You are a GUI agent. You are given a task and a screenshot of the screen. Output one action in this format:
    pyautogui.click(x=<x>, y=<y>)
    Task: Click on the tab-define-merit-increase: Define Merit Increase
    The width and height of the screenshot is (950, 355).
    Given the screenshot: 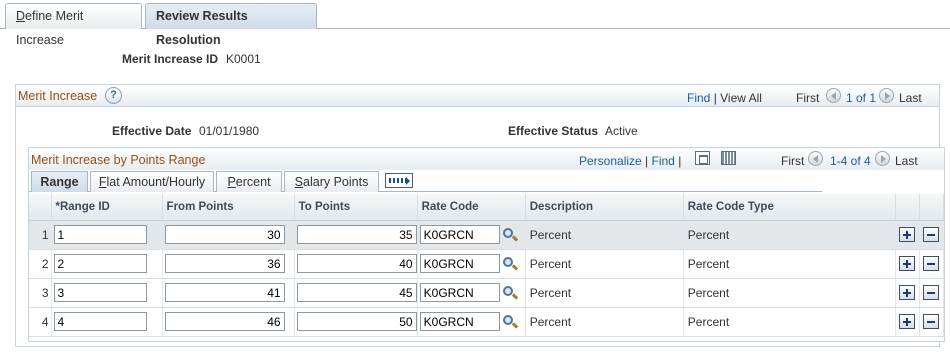 What is the action you would take?
    pyautogui.click(x=73, y=25)
    